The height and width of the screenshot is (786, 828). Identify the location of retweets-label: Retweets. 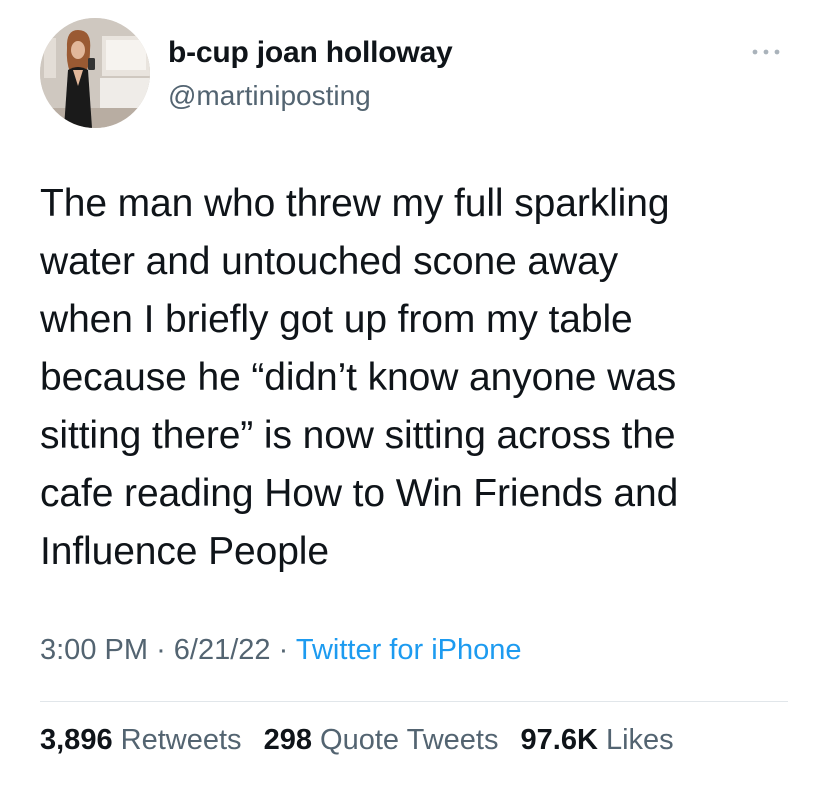
(181, 740).